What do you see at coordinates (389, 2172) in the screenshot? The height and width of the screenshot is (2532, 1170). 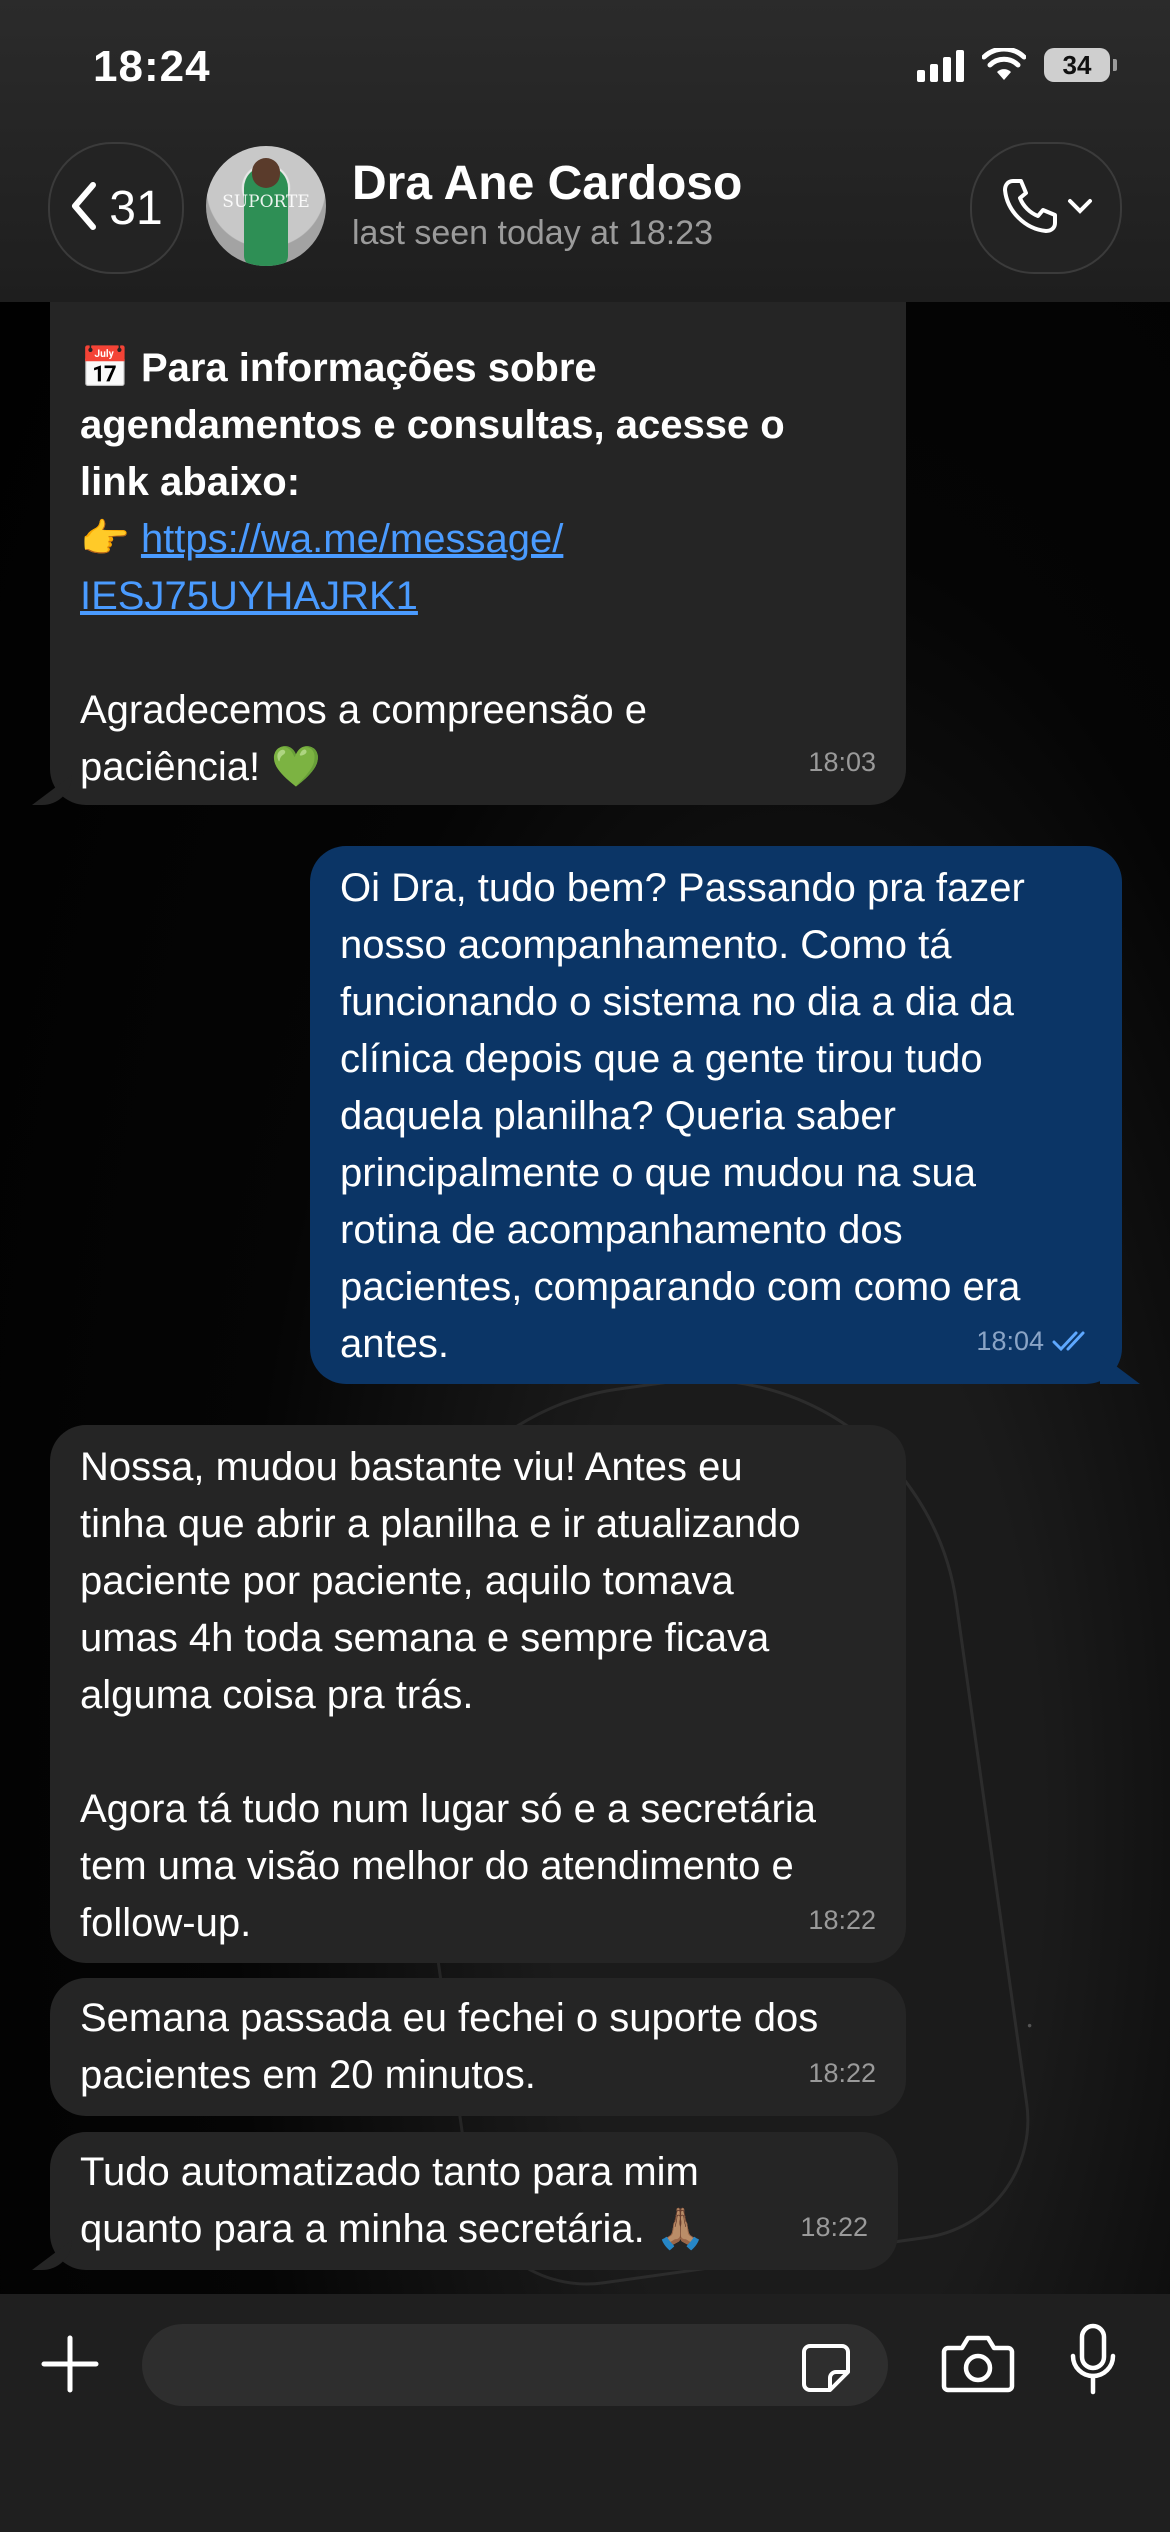 I see `message-text: Tudo automatizado tanto para mim` at bounding box center [389, 2172].